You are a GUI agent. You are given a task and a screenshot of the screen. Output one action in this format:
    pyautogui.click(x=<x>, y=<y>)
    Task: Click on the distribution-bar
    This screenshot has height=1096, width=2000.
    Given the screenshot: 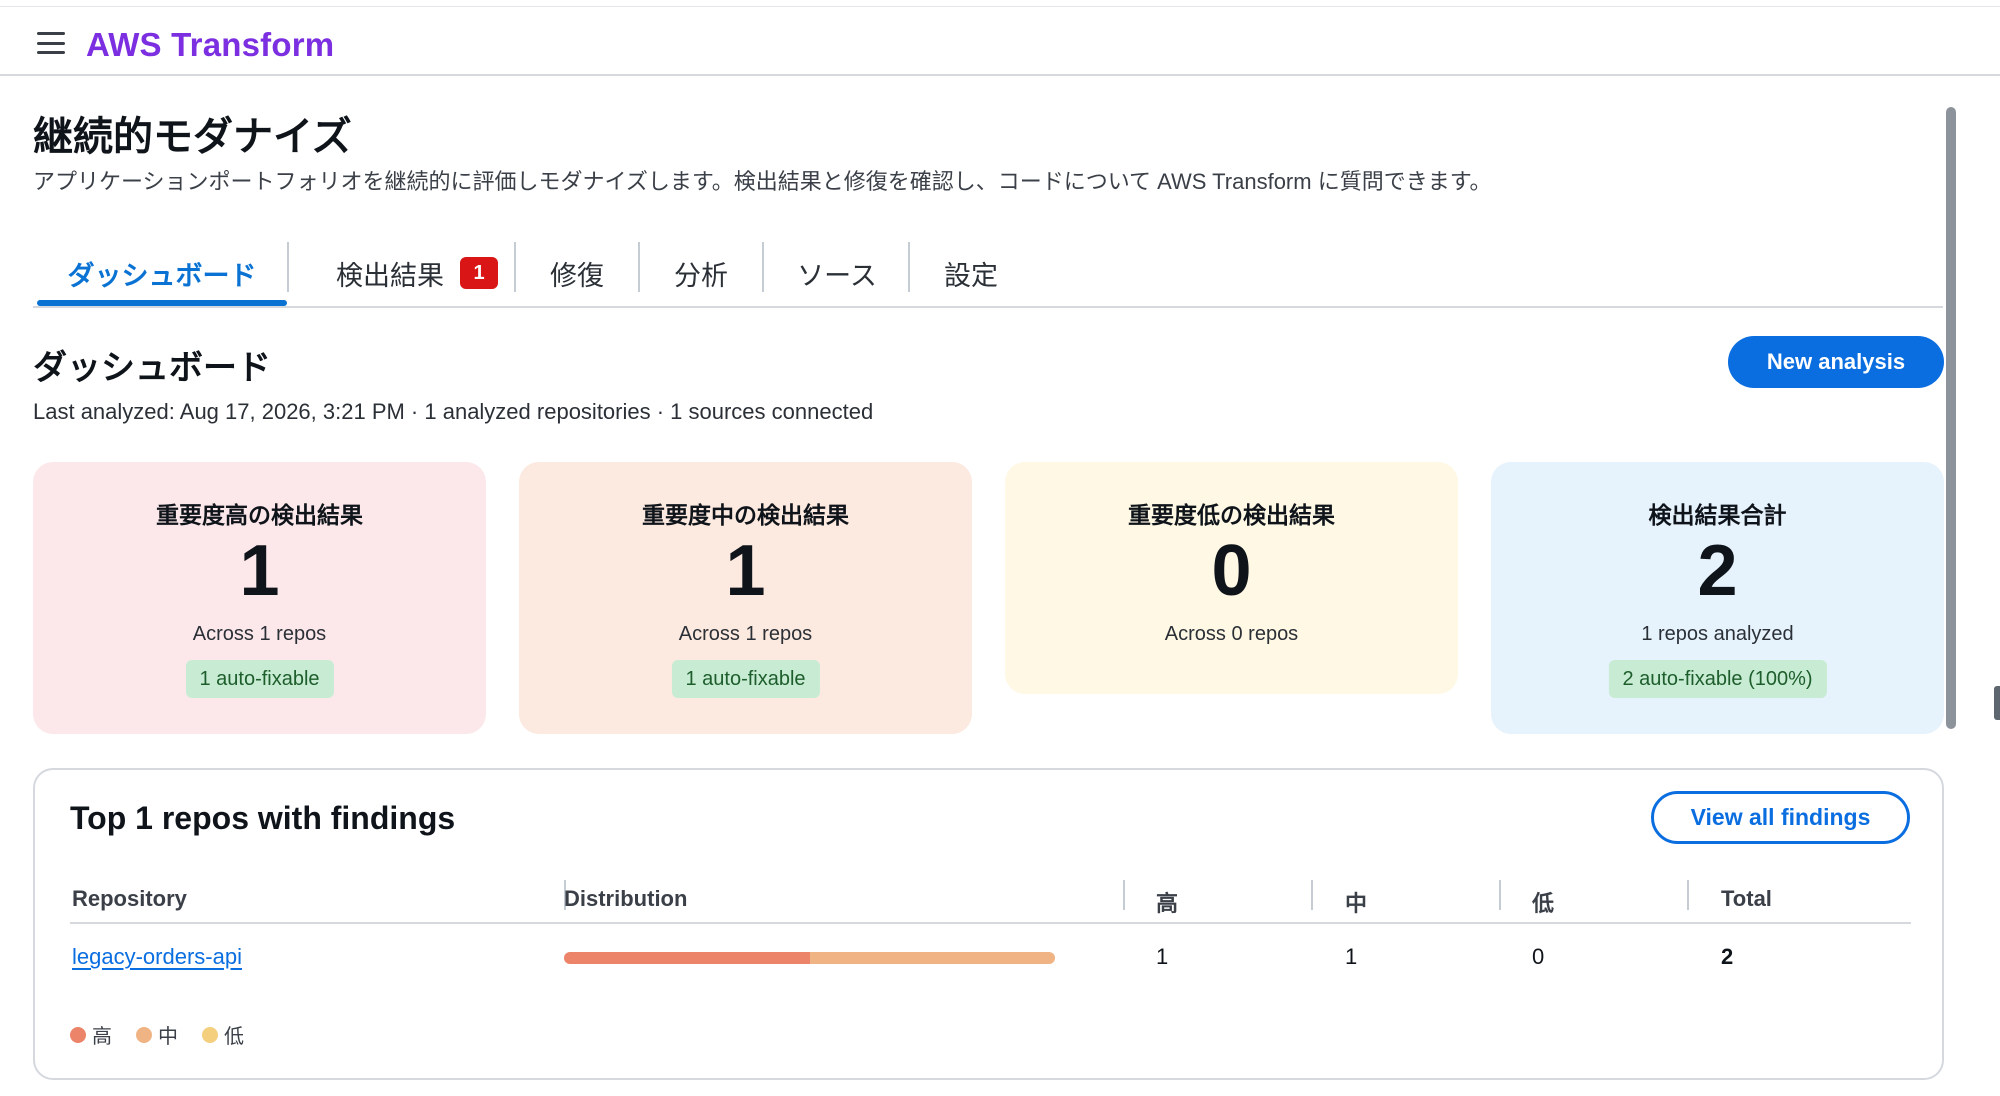 What is the action you would take?
    pyautogui.click(x=809, y=958)
    